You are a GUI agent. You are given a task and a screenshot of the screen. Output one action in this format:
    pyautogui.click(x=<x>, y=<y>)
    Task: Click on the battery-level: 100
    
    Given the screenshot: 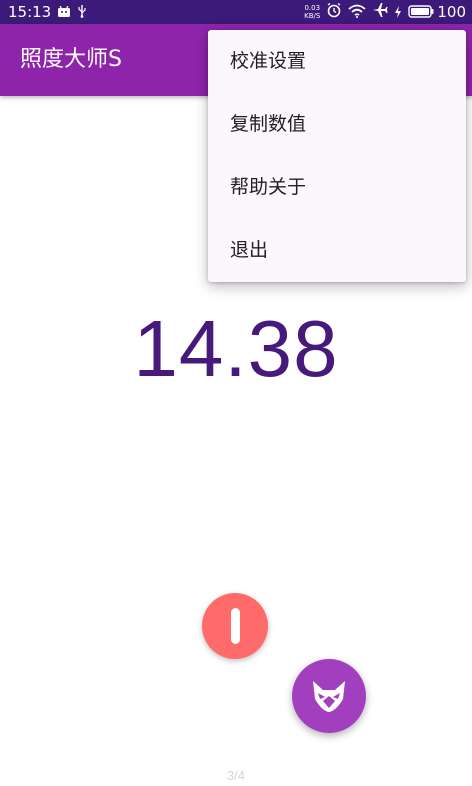 What is the action you would take?
    pyautogui.click(x=451, y=12)
    